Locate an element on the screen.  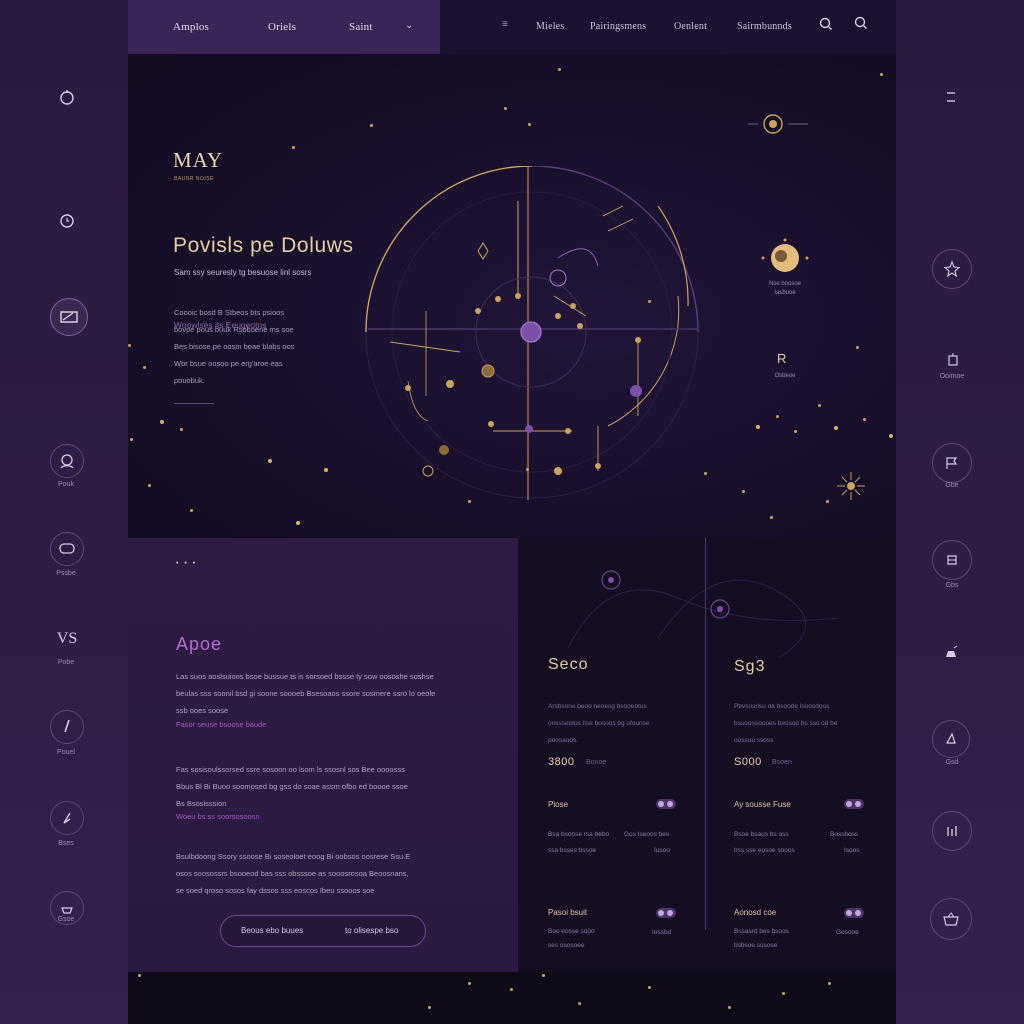
pager-dots: • • • is located at coordinates (186, 563).